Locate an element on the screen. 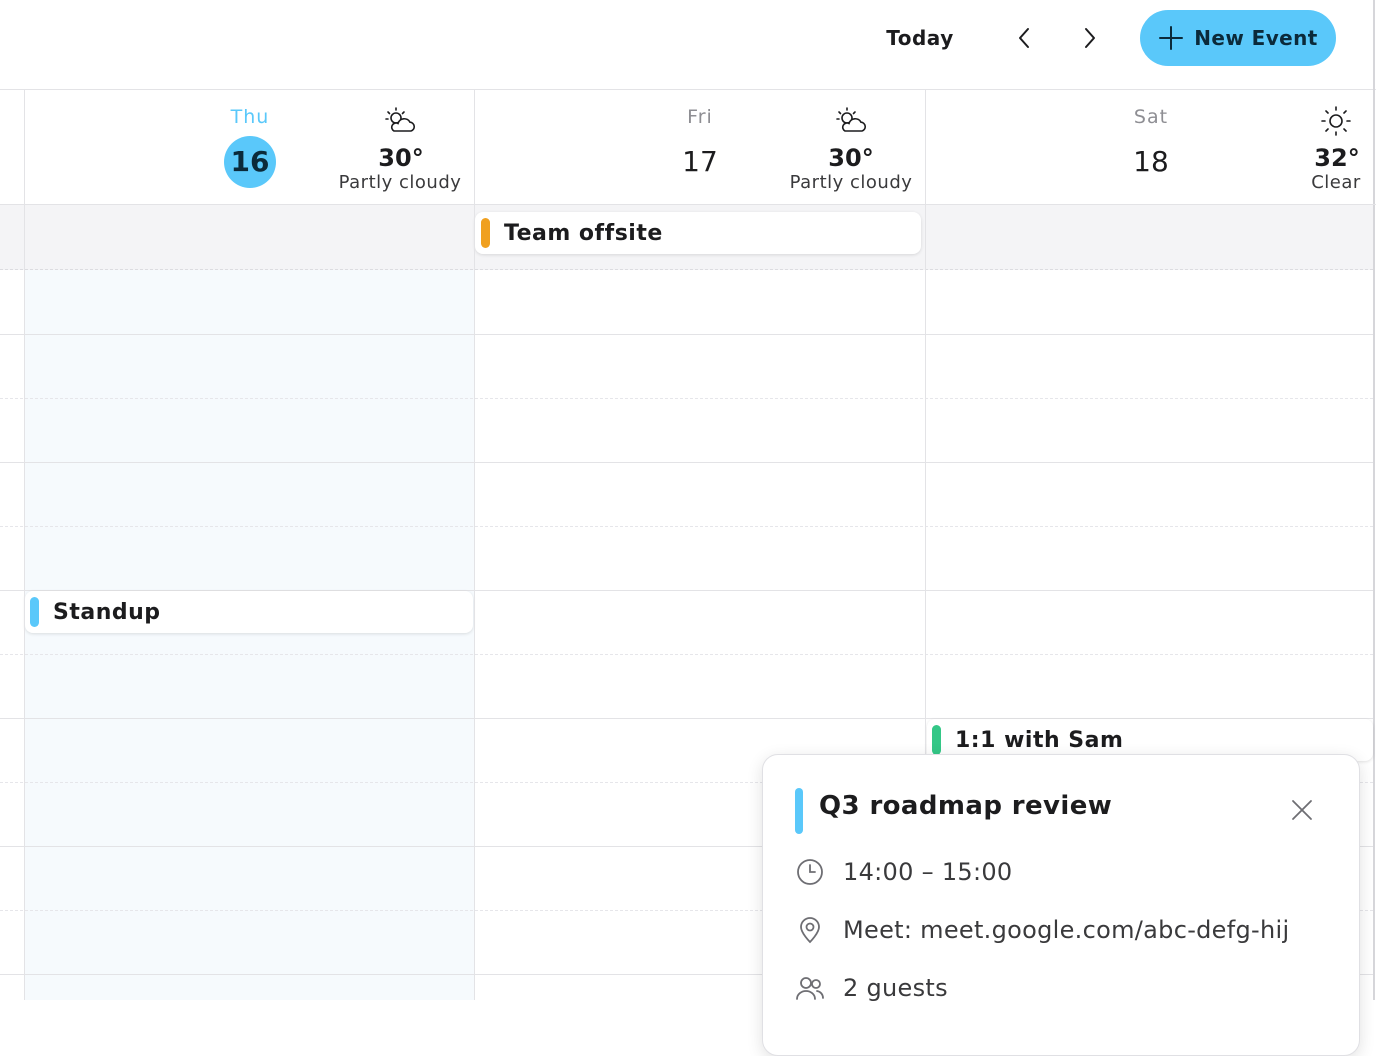  event-time: 14:00 – 15:00 is located at coordinates (928, 872).